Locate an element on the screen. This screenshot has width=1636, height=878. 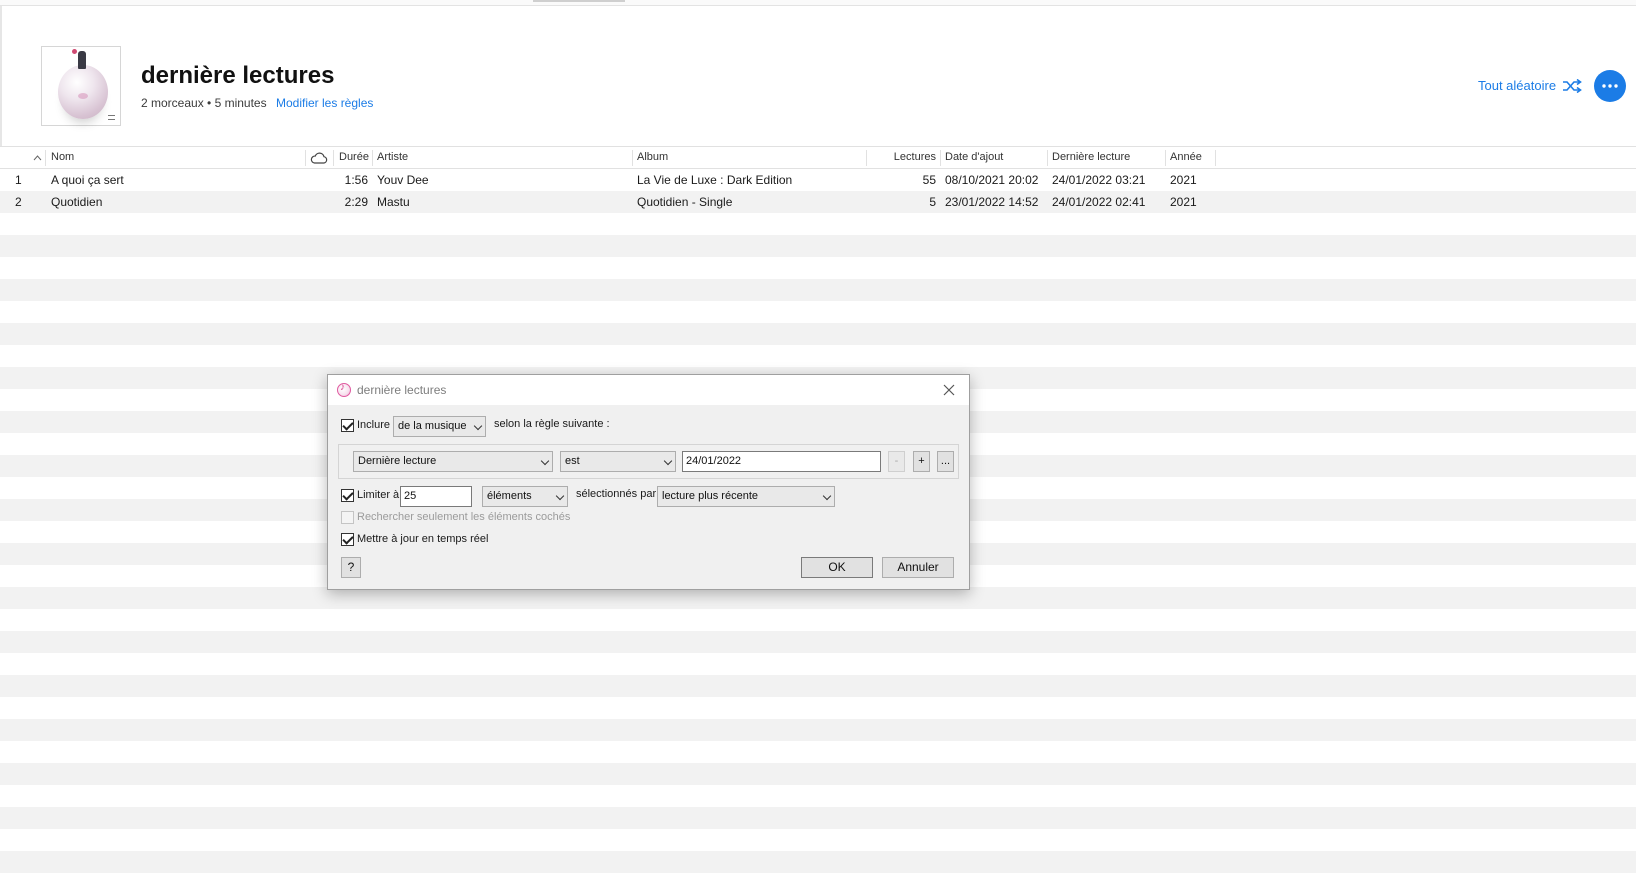
moon-artwork-image is located at coordinates (83, 92).